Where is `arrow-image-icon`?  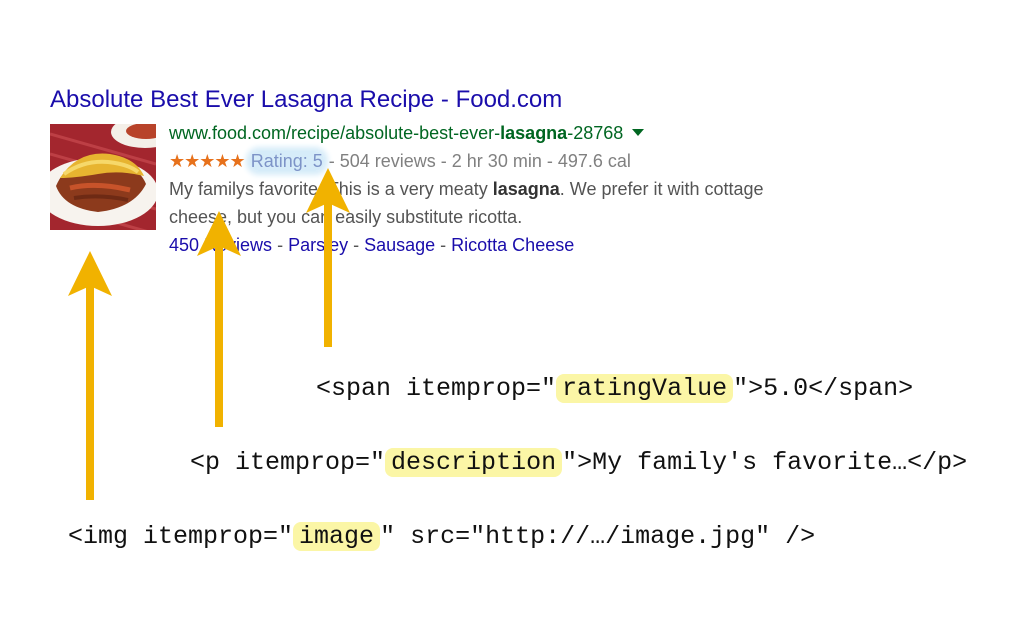
arrow-image-icon is located at coordinates (90, 375).